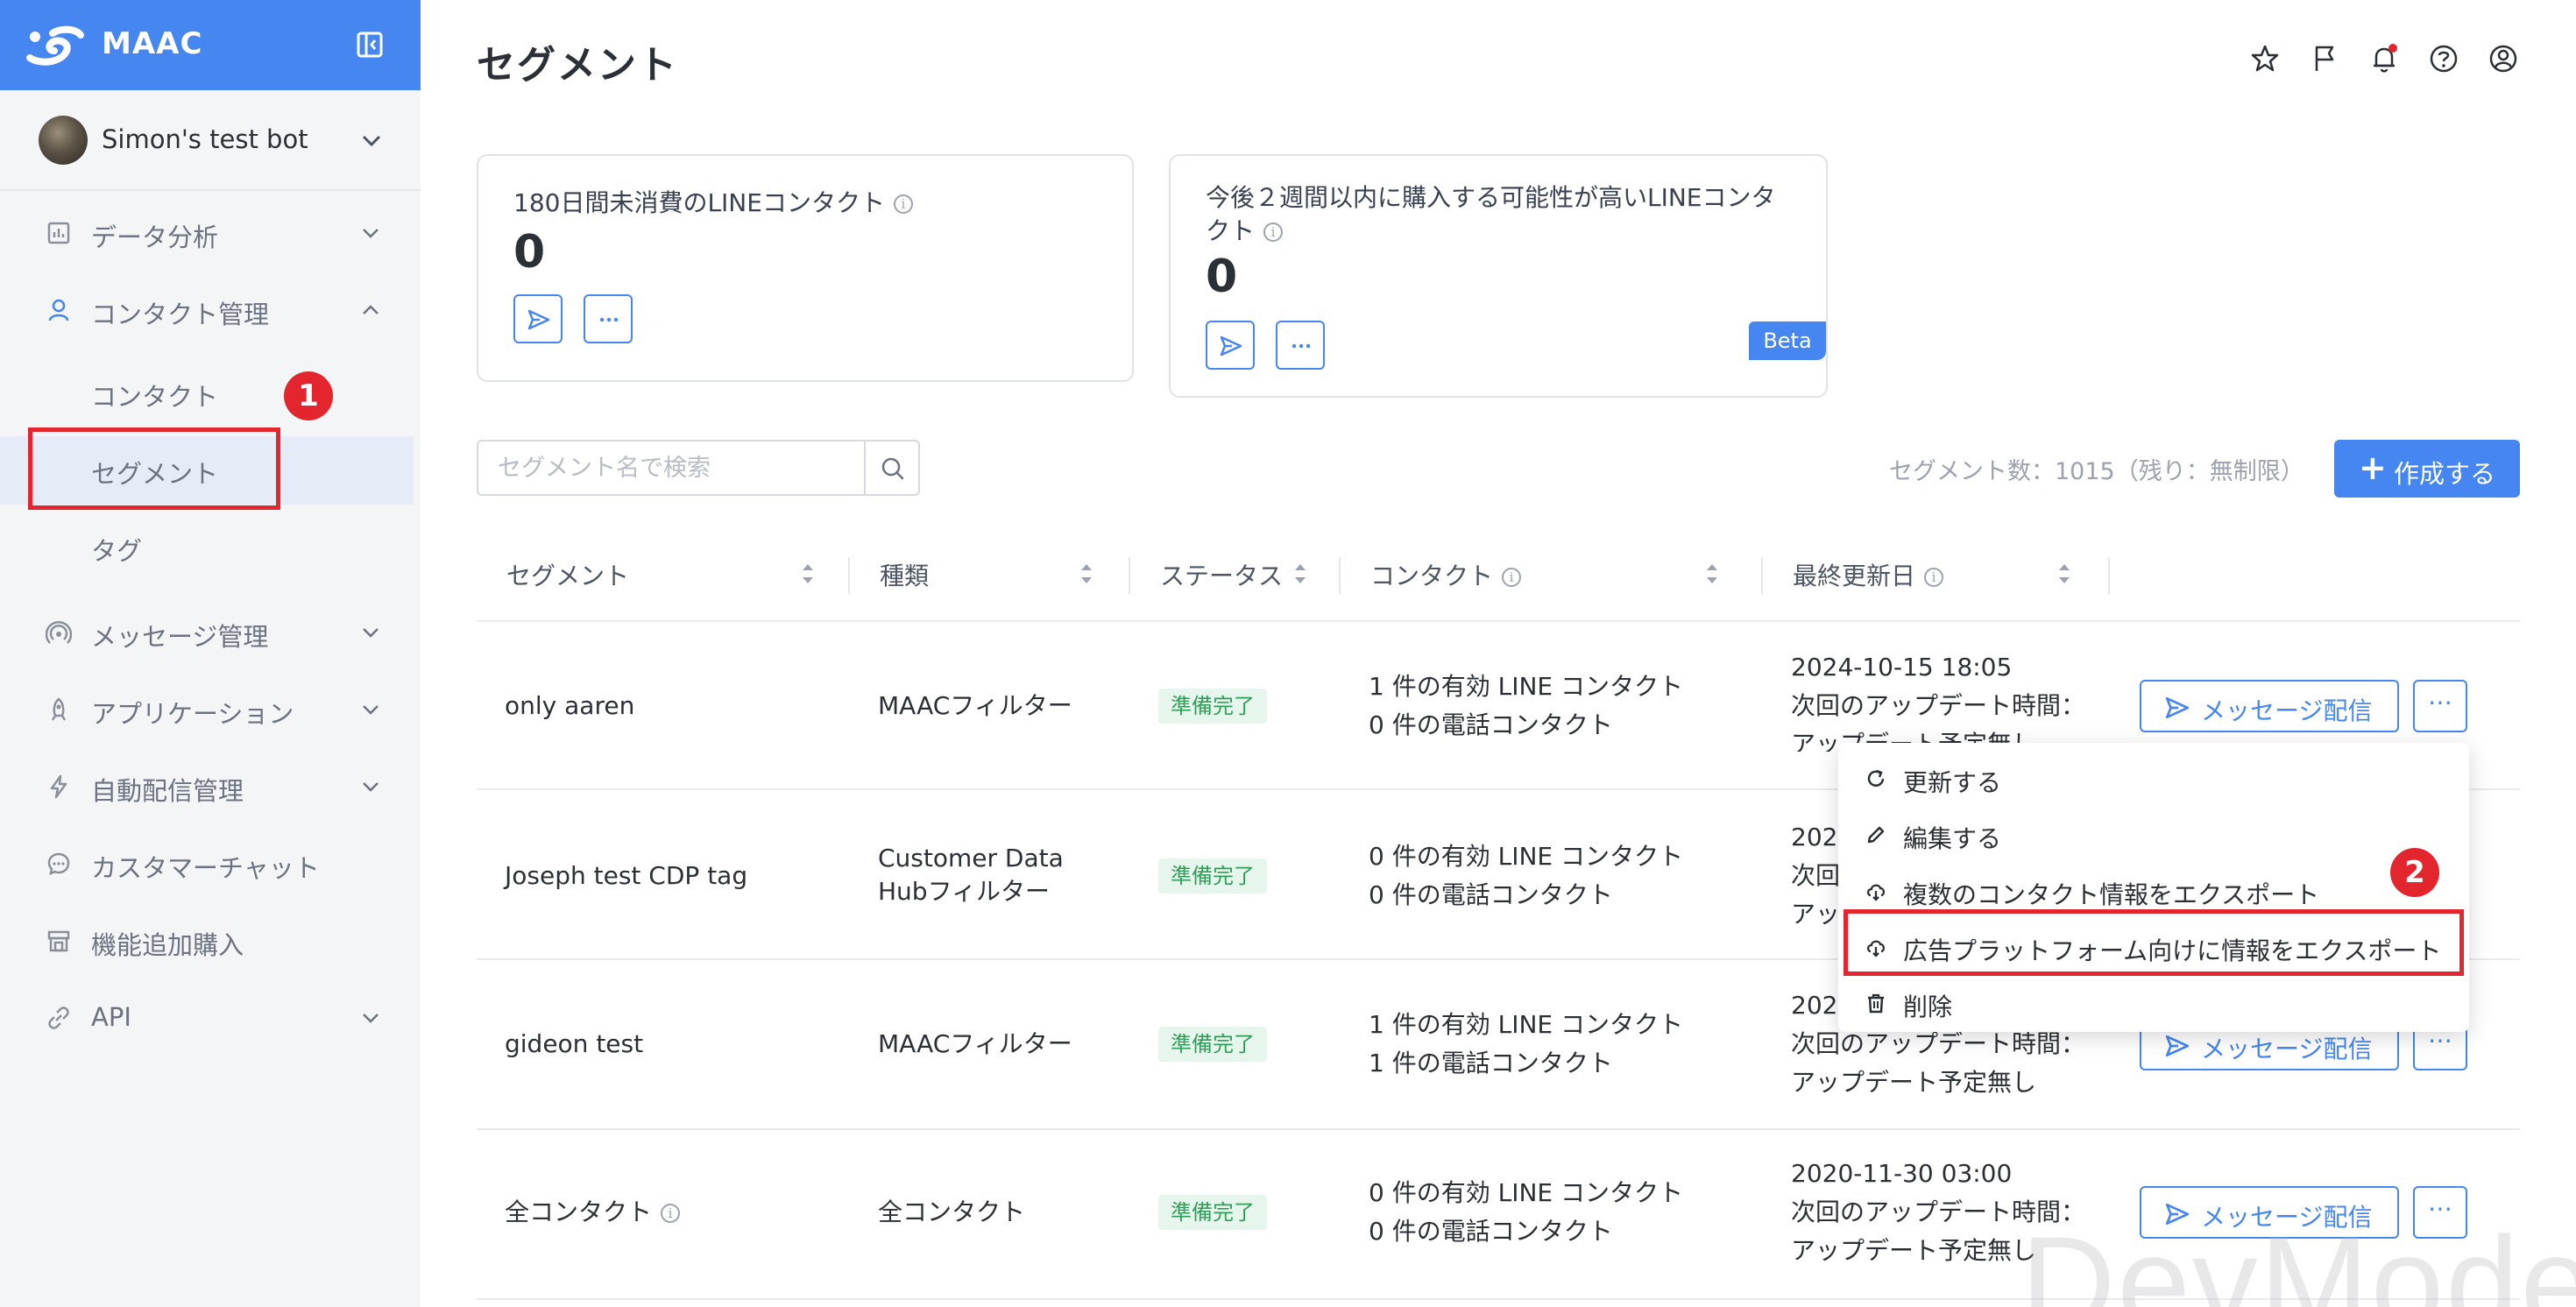 This screenshot has width=2576, height=1307. Describe the element at coordinates (1876, 892) in the screenshot. I see `cloud-download-icon` at that location.